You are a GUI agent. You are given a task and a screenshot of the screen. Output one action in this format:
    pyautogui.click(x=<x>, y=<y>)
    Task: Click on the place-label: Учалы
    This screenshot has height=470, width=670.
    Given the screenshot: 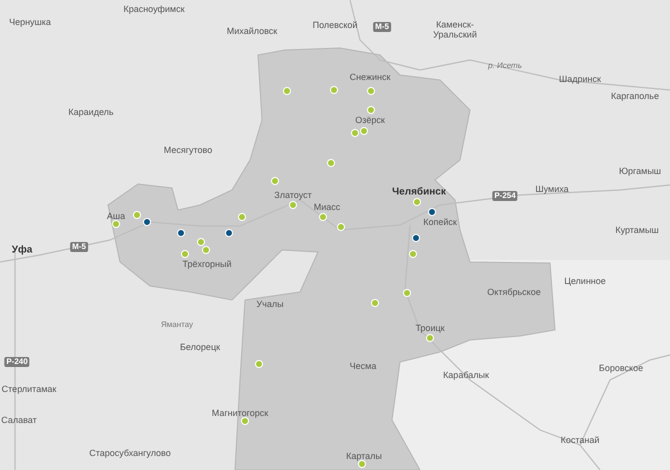 What is the action you would take?
    pyautogui.click(x=270, y=304)
    